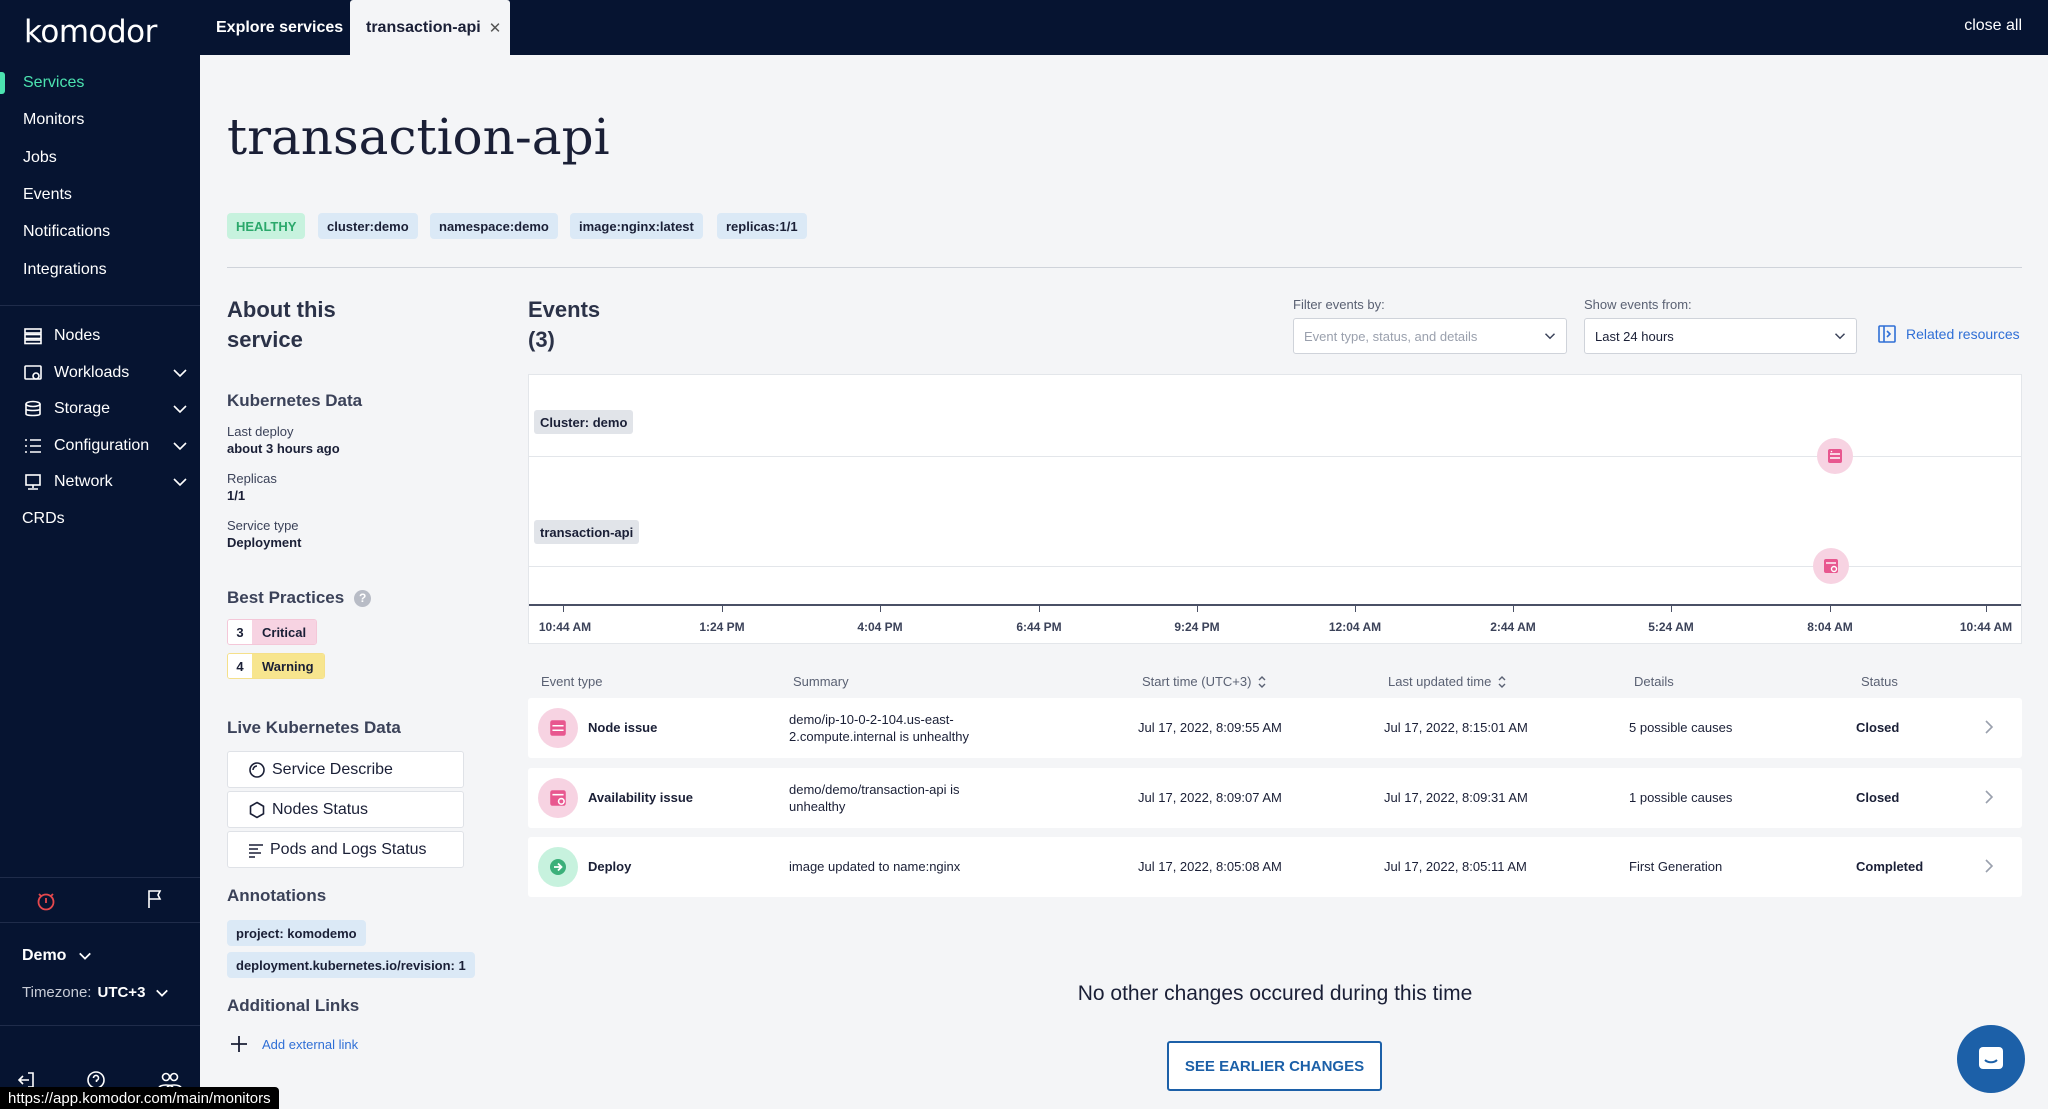 Image resolution: width=2048 pixels, height=1109 pixels. I want to click on panel-icon, so click(1887, 334).